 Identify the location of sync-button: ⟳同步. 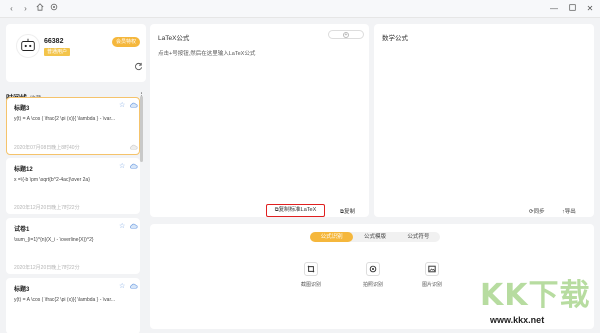
(537, 211).